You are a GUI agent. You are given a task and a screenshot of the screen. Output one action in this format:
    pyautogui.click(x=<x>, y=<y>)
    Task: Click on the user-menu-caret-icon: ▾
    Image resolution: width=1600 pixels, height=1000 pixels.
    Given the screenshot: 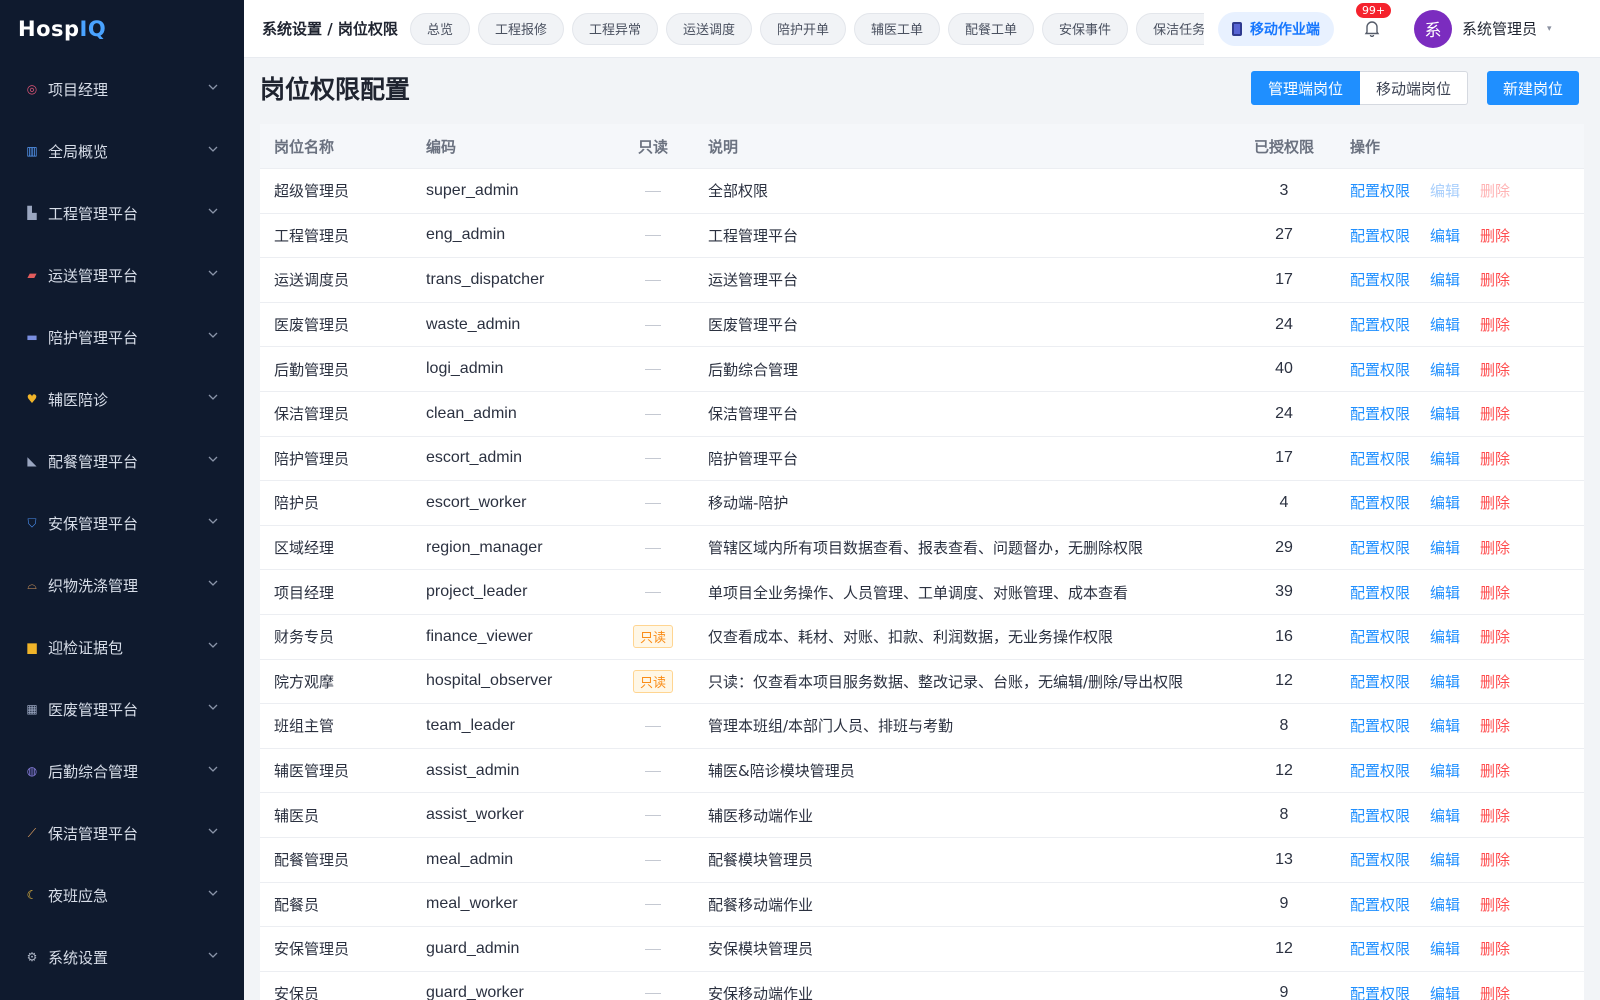 What is the action you would take?
    pyautogui.click(x=1549, y=29)
    